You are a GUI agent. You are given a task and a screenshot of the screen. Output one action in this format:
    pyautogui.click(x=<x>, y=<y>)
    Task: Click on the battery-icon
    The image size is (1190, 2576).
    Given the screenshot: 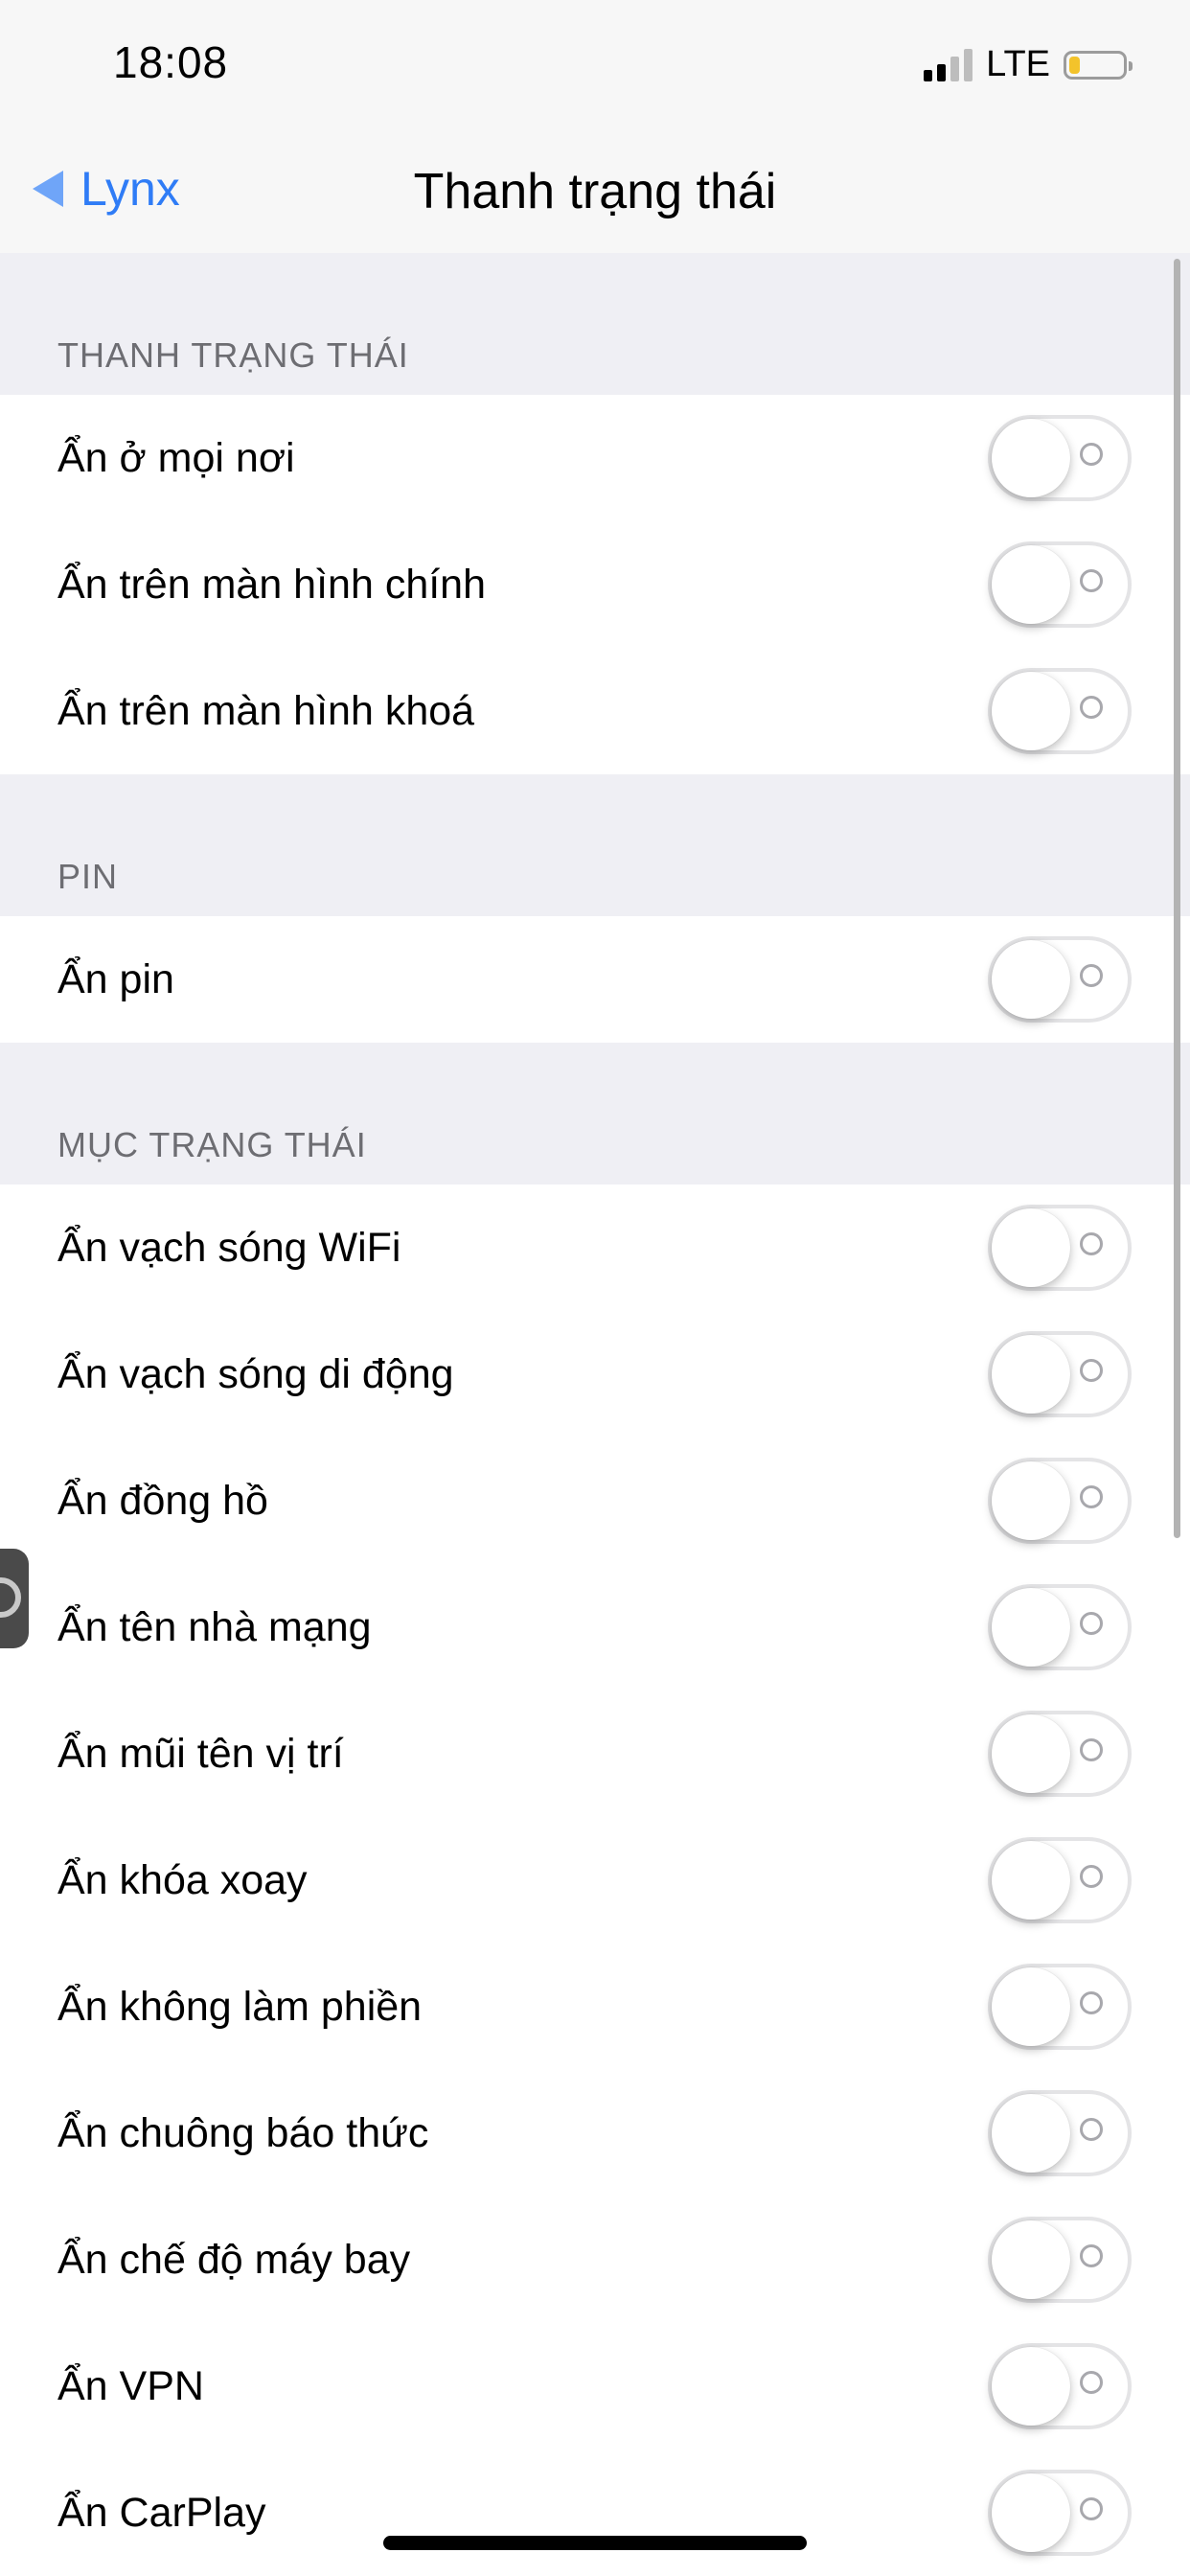 What is the action you would take?
    pyautogui.click(x=1099, y=65)
    